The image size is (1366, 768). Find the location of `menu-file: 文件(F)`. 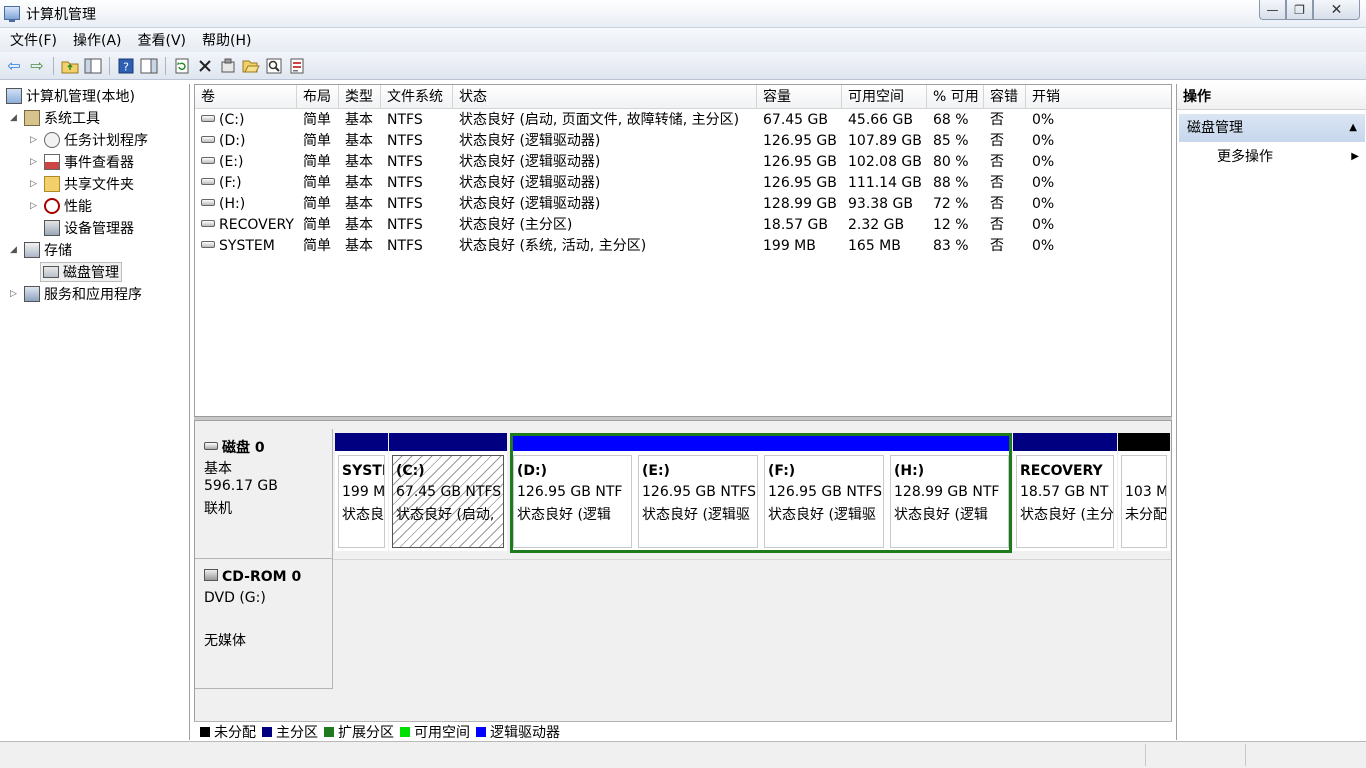

menu-file: 文件(F) is located at coordinates (33, 40).